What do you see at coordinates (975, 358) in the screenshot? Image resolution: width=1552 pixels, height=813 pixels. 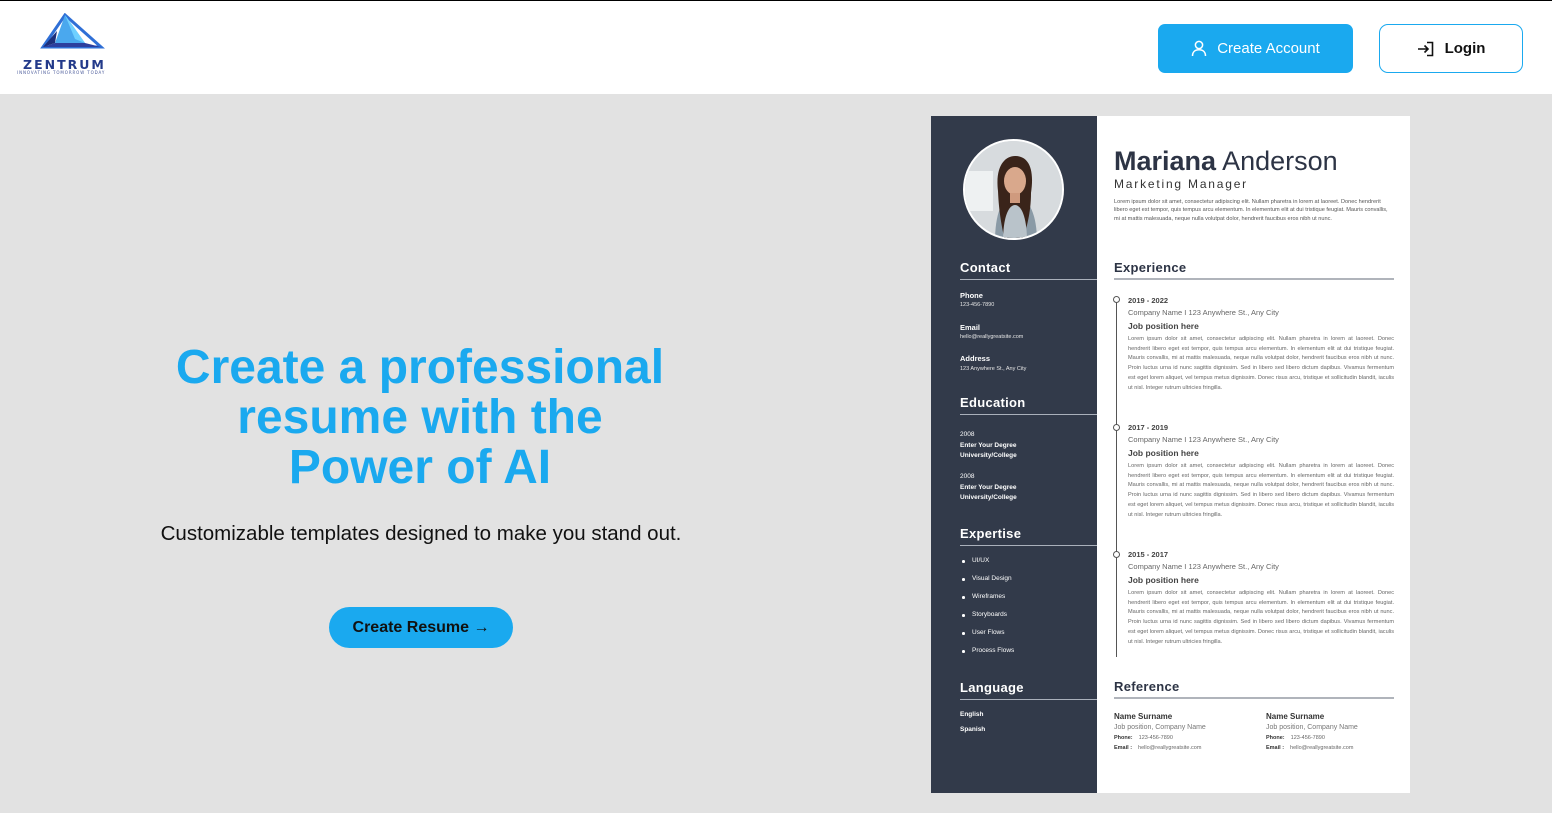 I see `address-label: Address` at bounding box center [975, 358].